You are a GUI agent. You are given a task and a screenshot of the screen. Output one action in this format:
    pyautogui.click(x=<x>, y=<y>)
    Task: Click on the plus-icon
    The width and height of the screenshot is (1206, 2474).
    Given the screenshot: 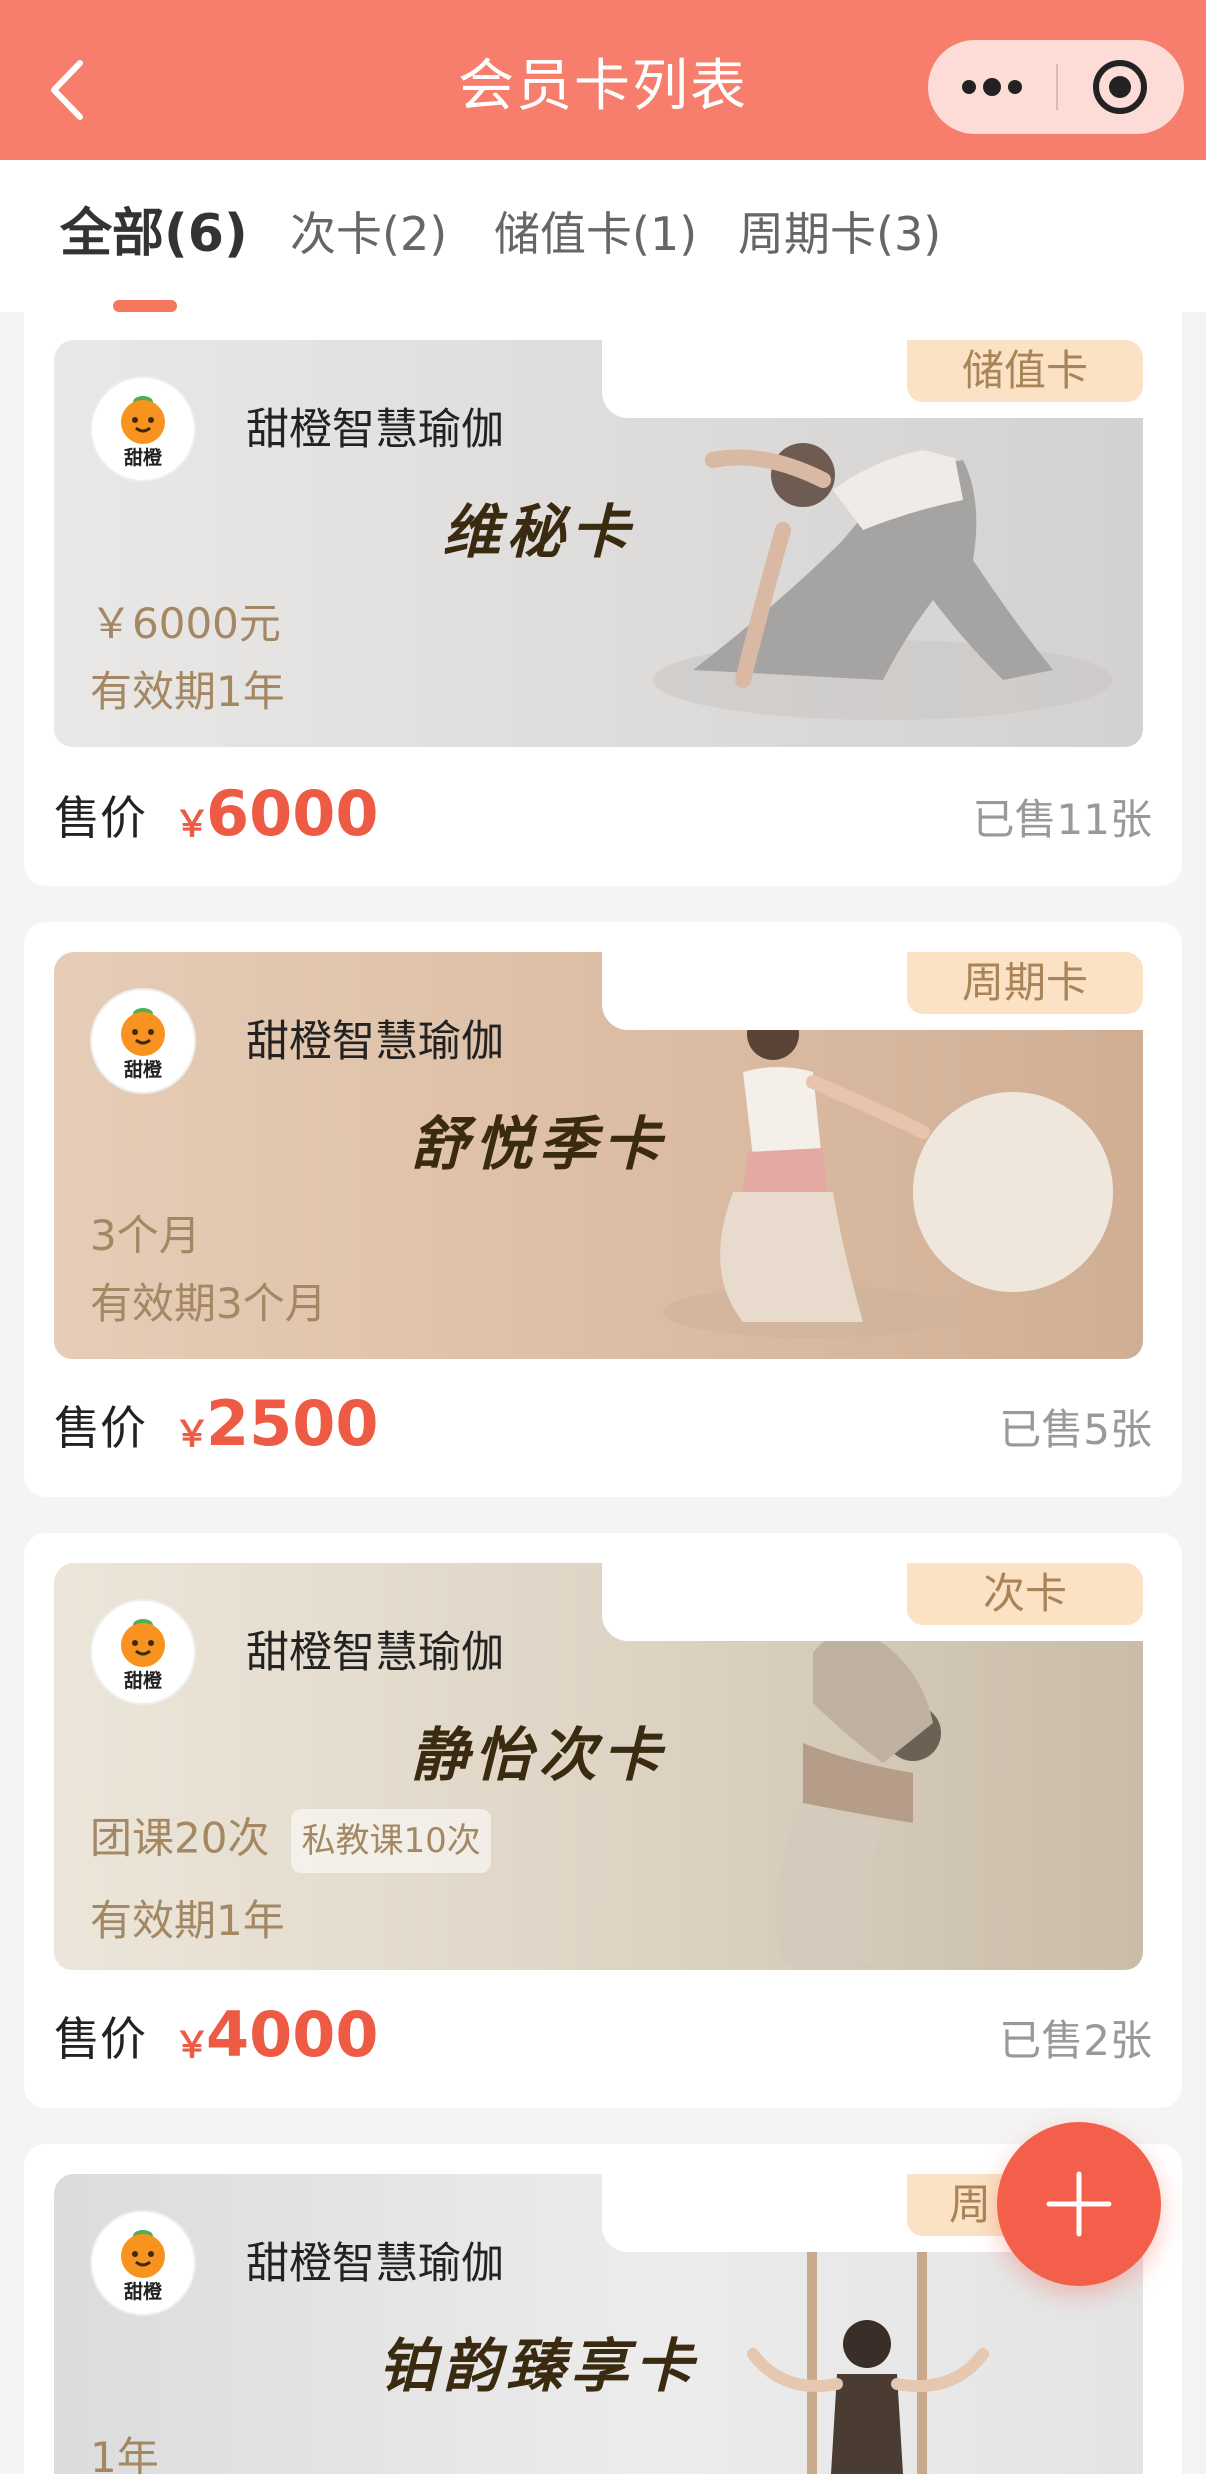 What is the action you would take?
    pyautogui.click(x=1079, y=2204)
    